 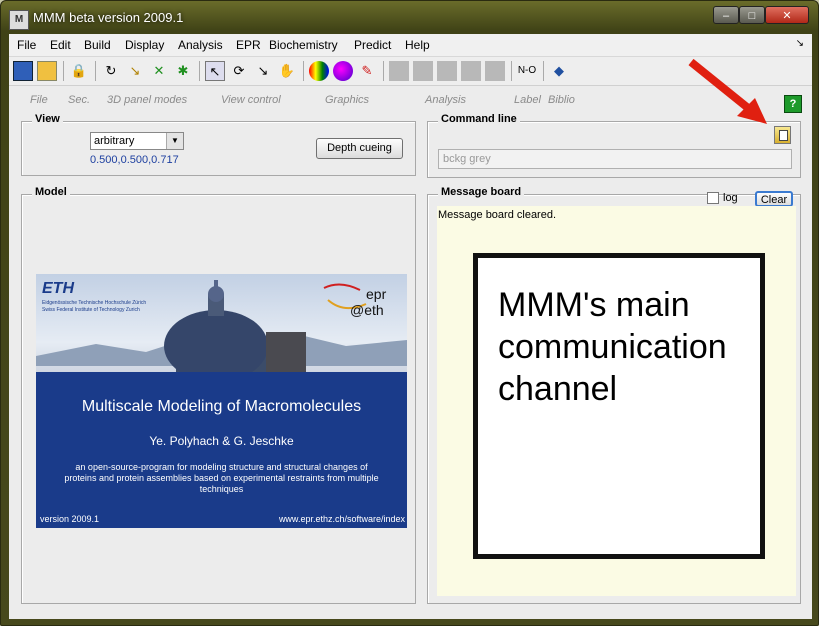 What do you see at coordinates (774, 199) in the screenshot?
I see `clear-button: Clear` at bounding box center [774, 199].